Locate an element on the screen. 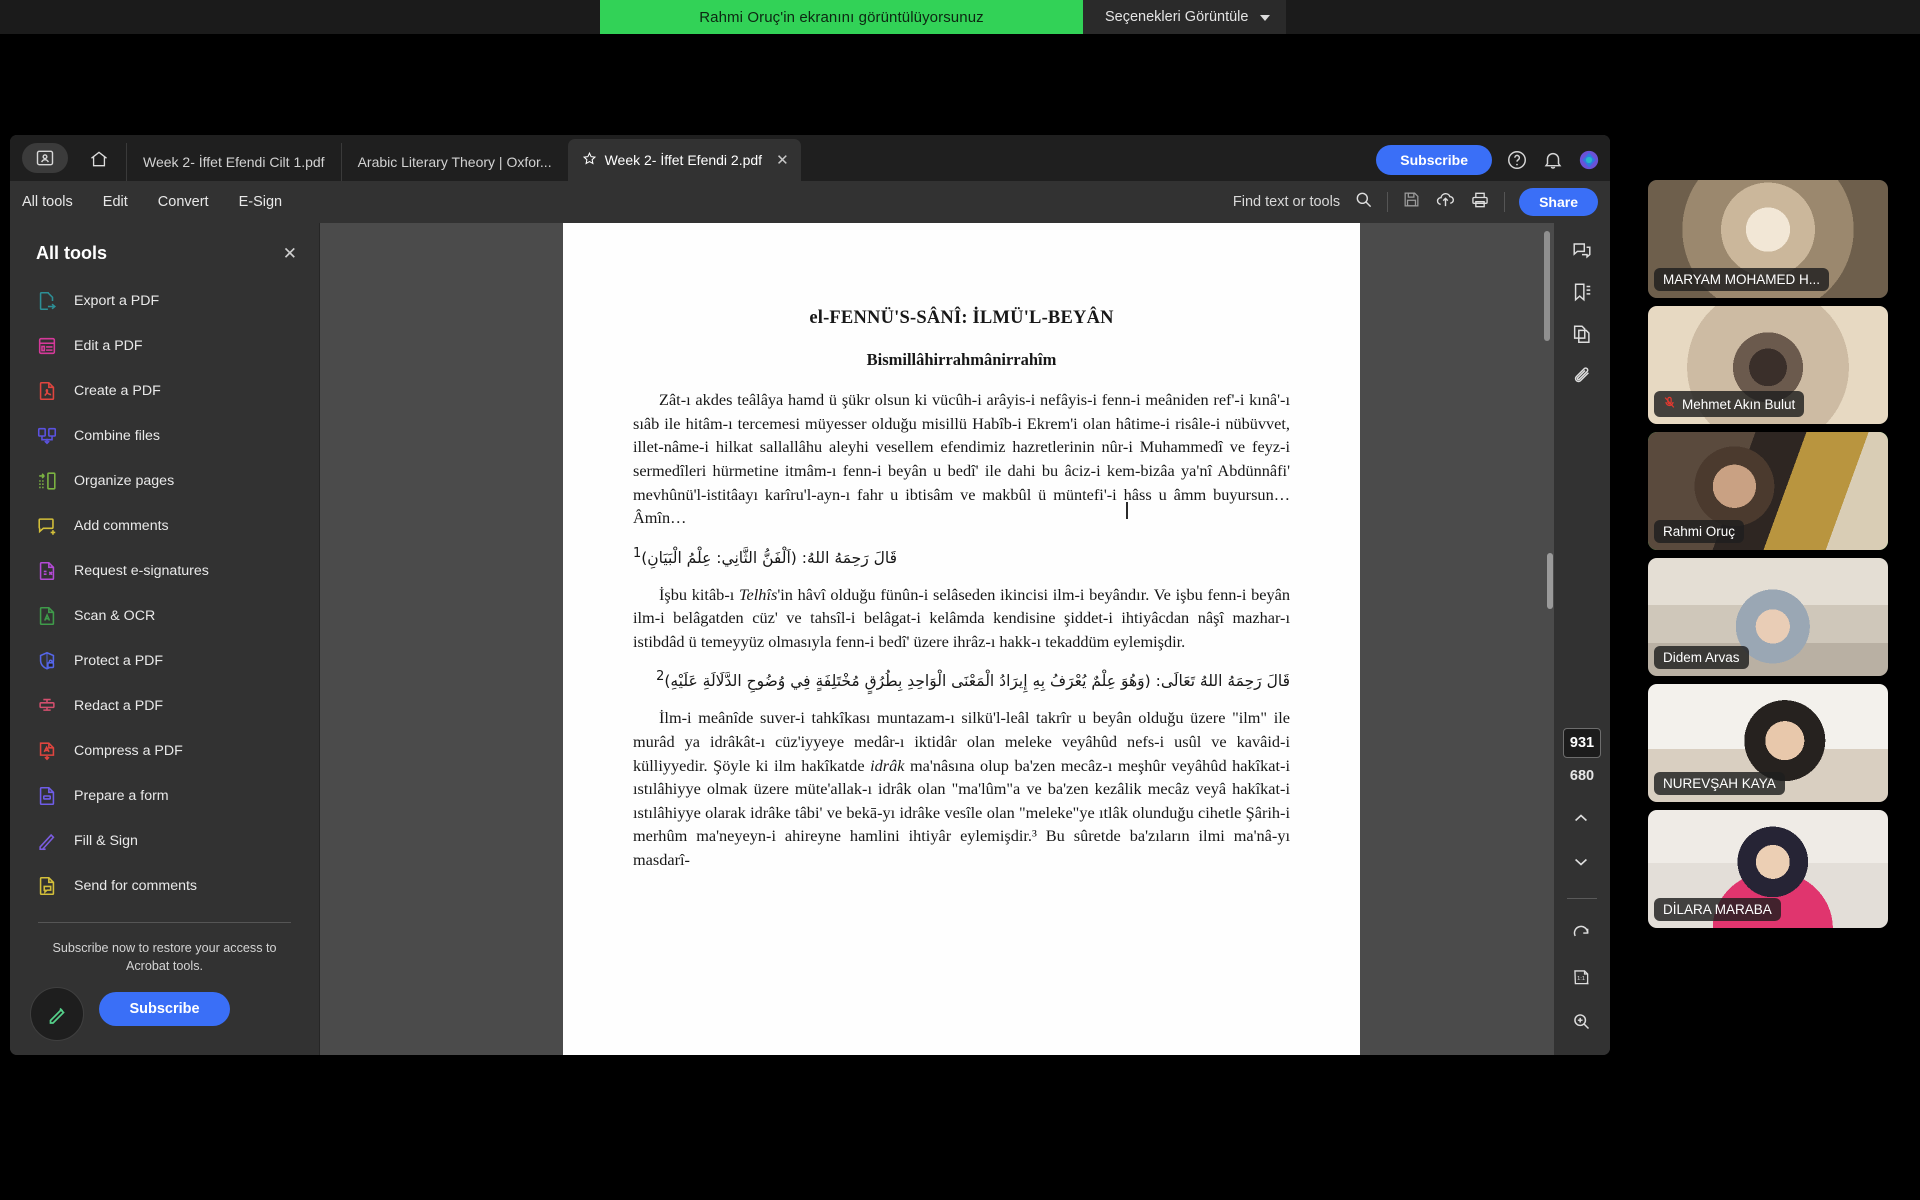 Image resolution: width=1920 pixels, height=1200 pixels. share-button: Share is located at coordinates (1558, 202).